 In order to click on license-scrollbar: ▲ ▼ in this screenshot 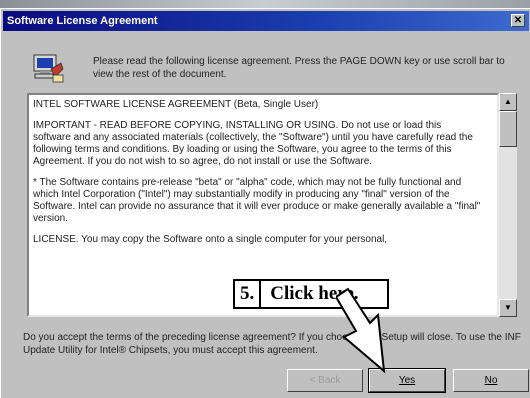, I will do `click(508, 205)`.